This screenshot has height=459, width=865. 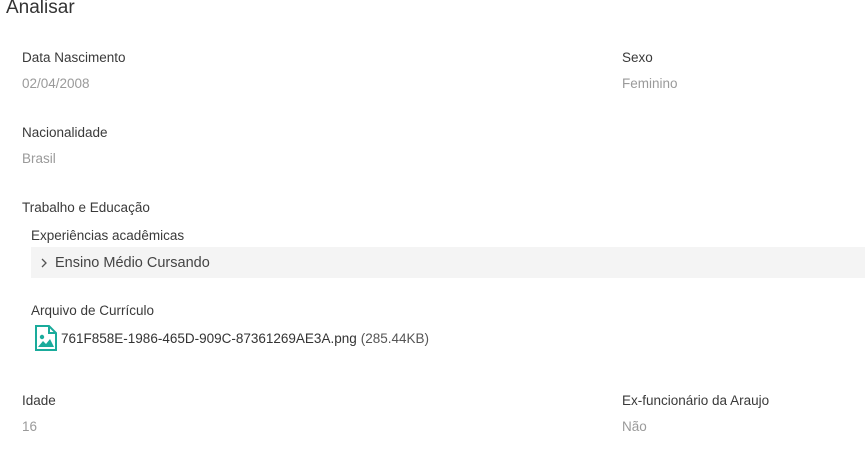 What do you see at coordinates (56, 83) in the screenshot?
I see `birth-date-value: 02/04/2008` at bounding box center [56, 83].